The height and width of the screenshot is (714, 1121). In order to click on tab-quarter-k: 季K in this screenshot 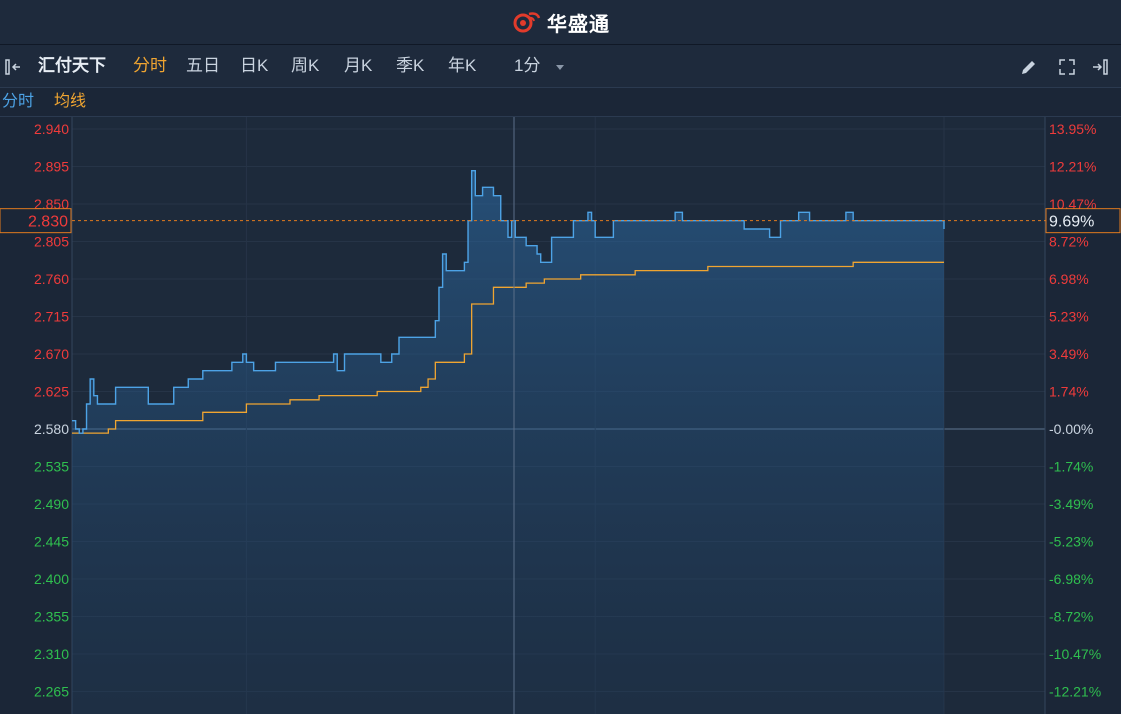, I will do `click(410, 66)`.